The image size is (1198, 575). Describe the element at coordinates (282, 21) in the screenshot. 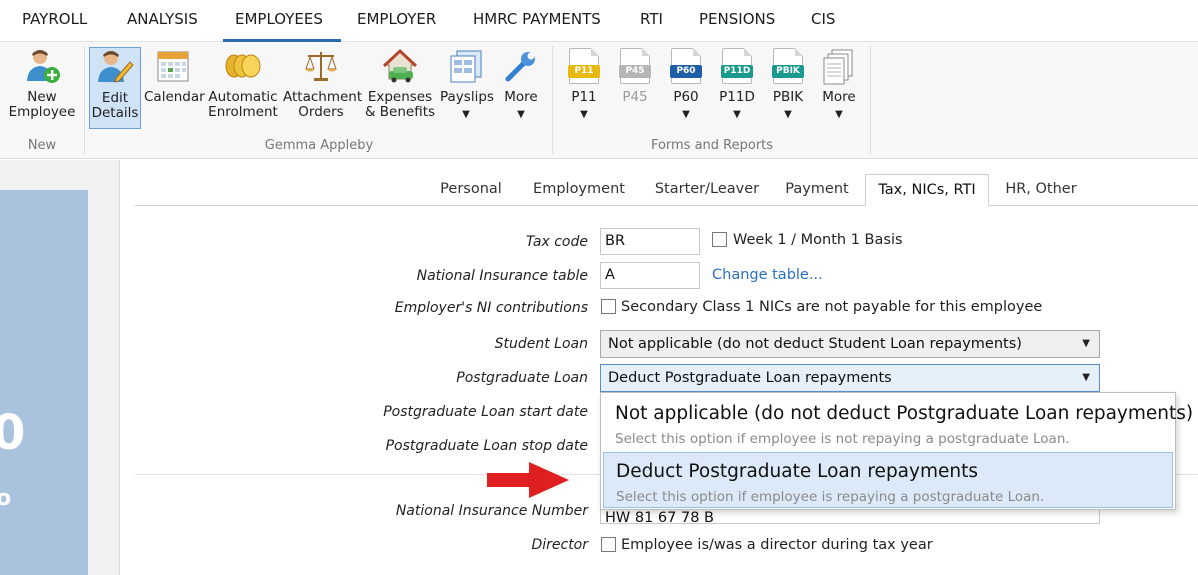

I see `menu-employees: EMPLOYEES` at that location.